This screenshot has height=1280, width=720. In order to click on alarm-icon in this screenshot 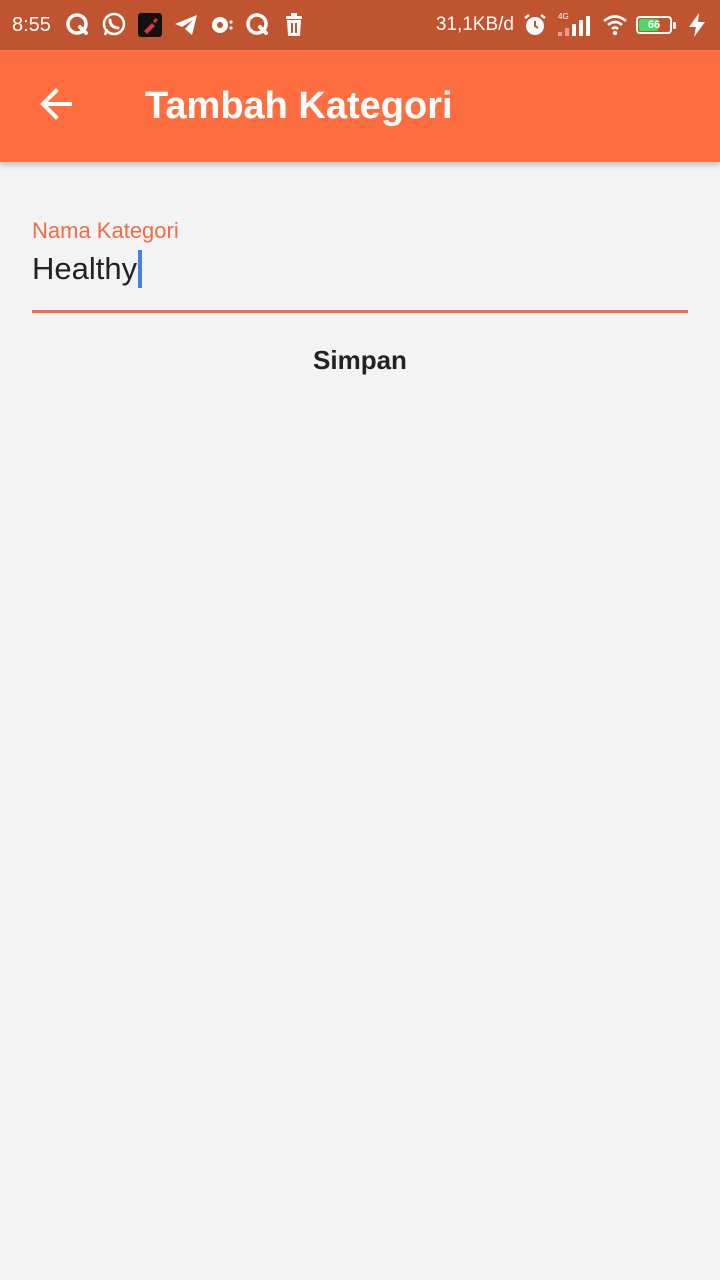, I will do `click(535, 25)`.